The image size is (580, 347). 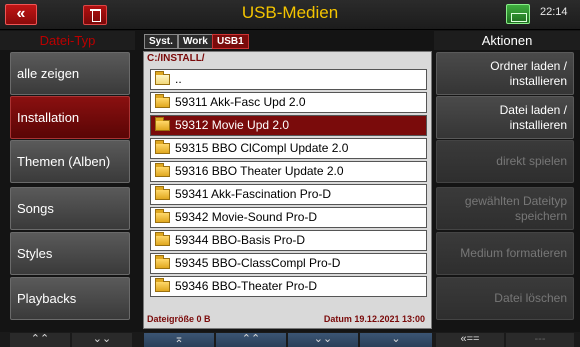 What do you see at coordinates (288, 148) in the screenshot?
I see `list-item: 59315 BBO ClCompl Update 2.0` at bounding box center [288, 148].